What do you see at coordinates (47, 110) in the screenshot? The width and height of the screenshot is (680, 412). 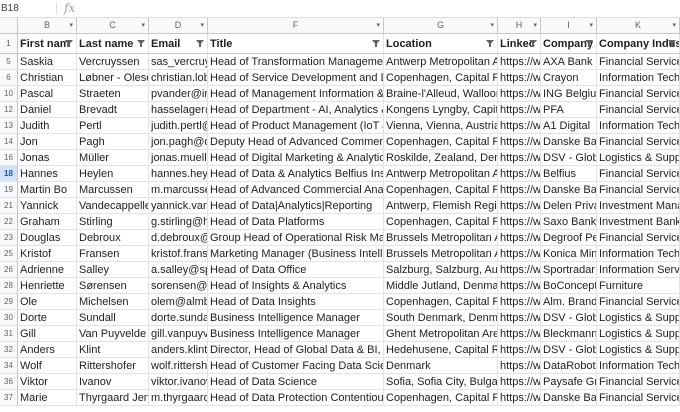 I see `table-cell: Daniel` at bounding box center [47, 110].